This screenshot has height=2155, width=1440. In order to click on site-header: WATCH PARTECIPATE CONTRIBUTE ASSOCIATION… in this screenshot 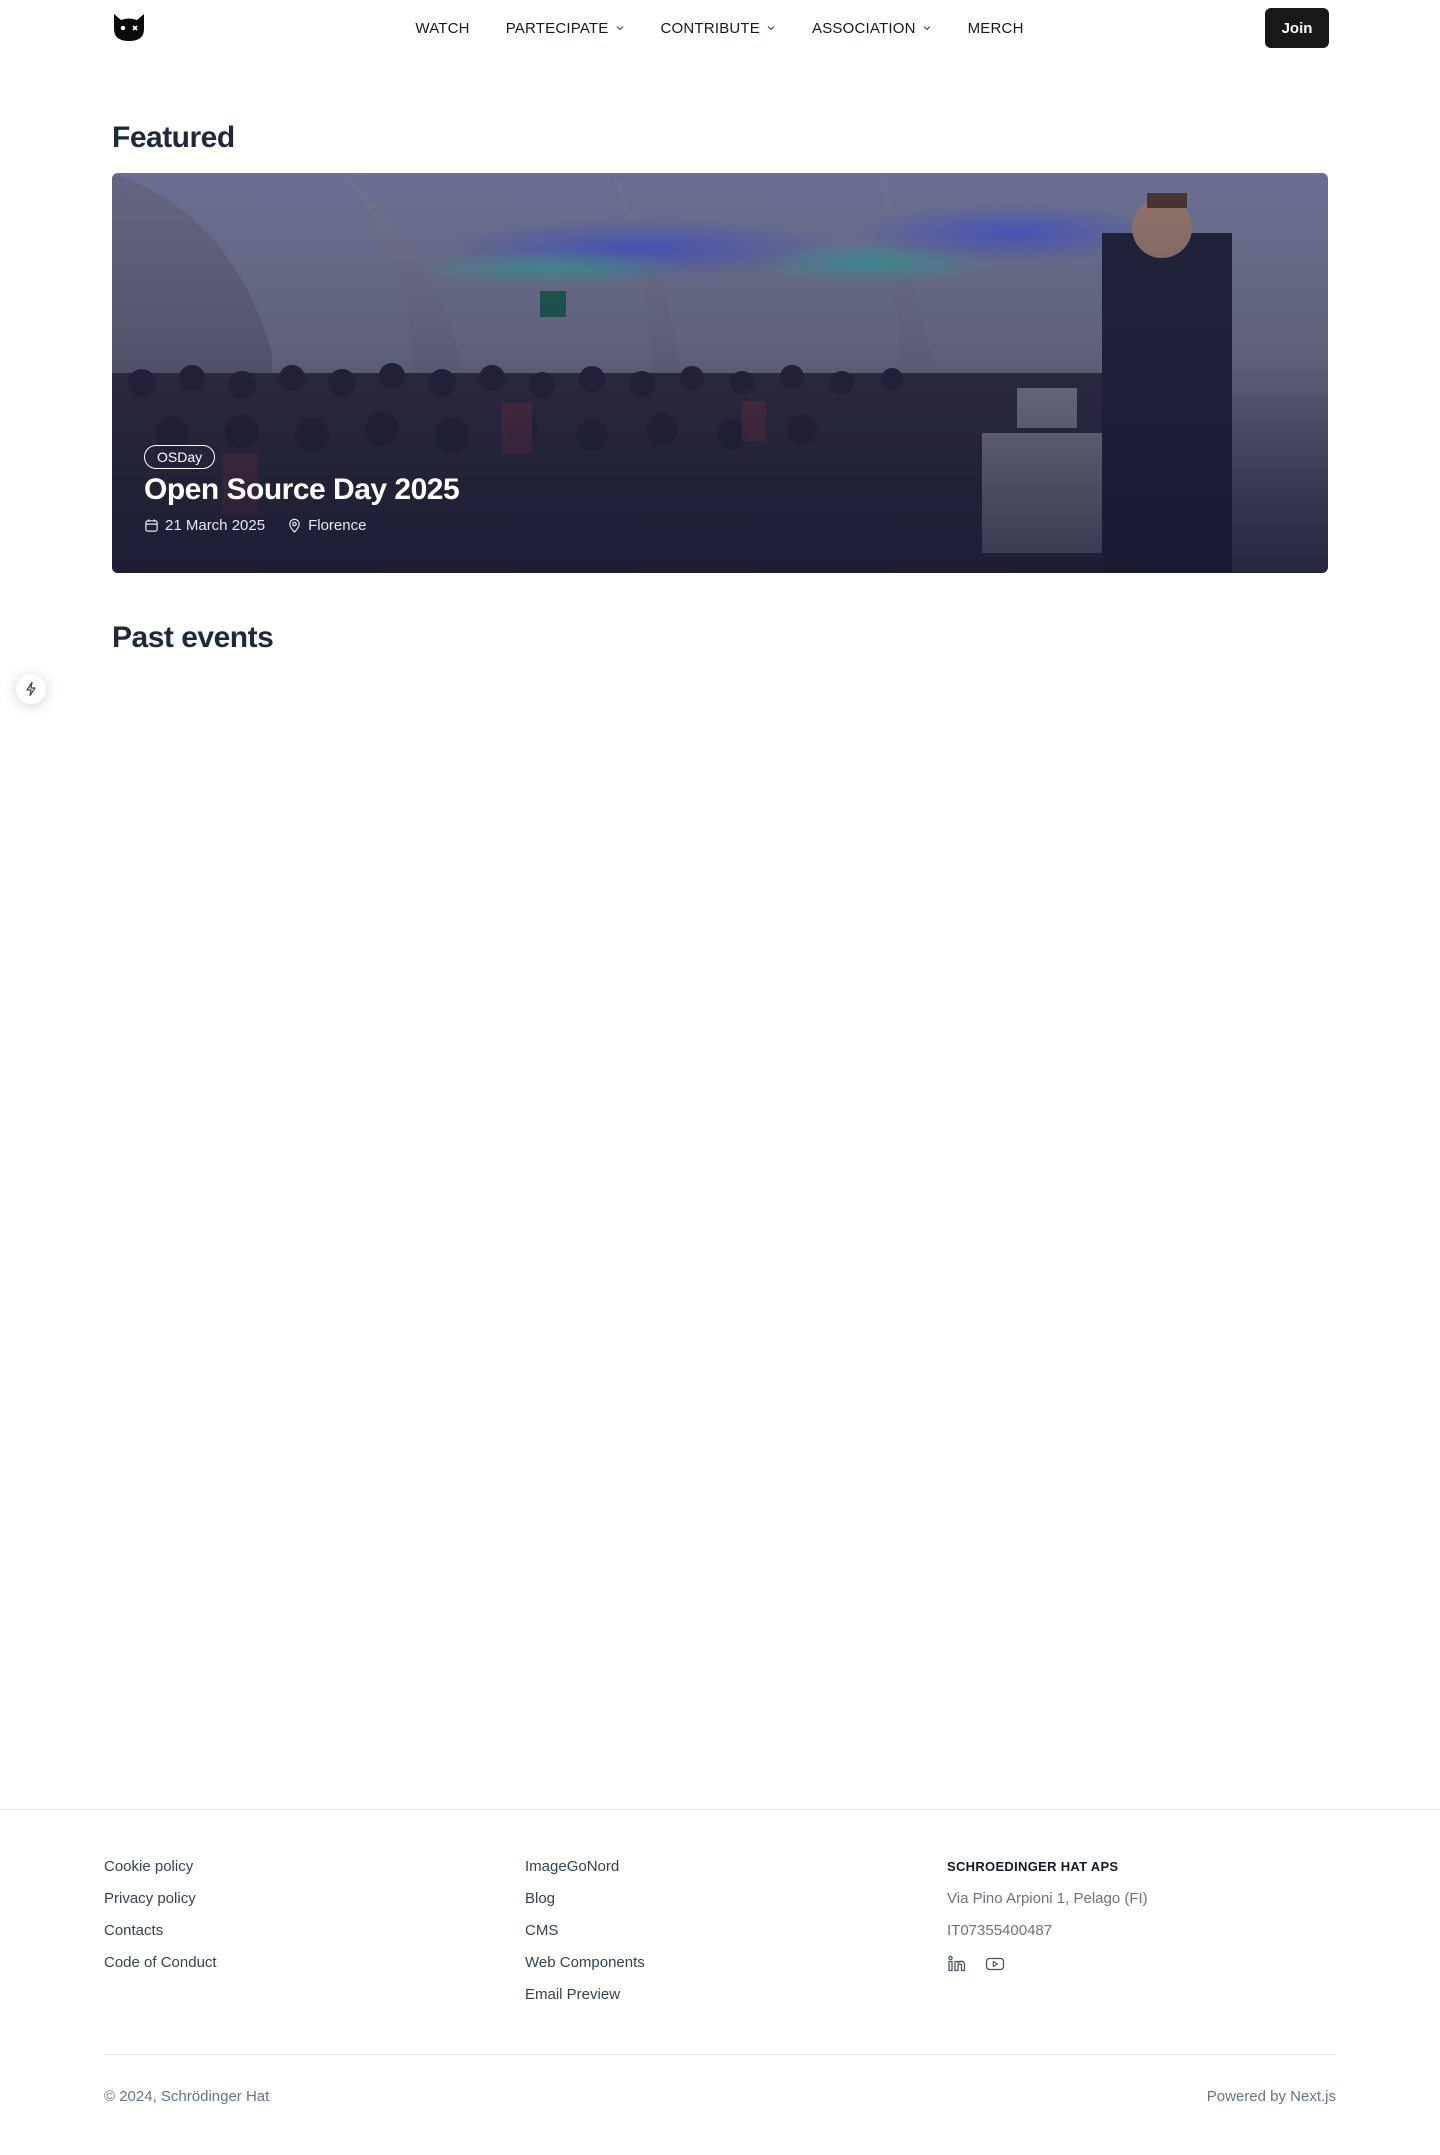, I will do `click(720, 28)`.